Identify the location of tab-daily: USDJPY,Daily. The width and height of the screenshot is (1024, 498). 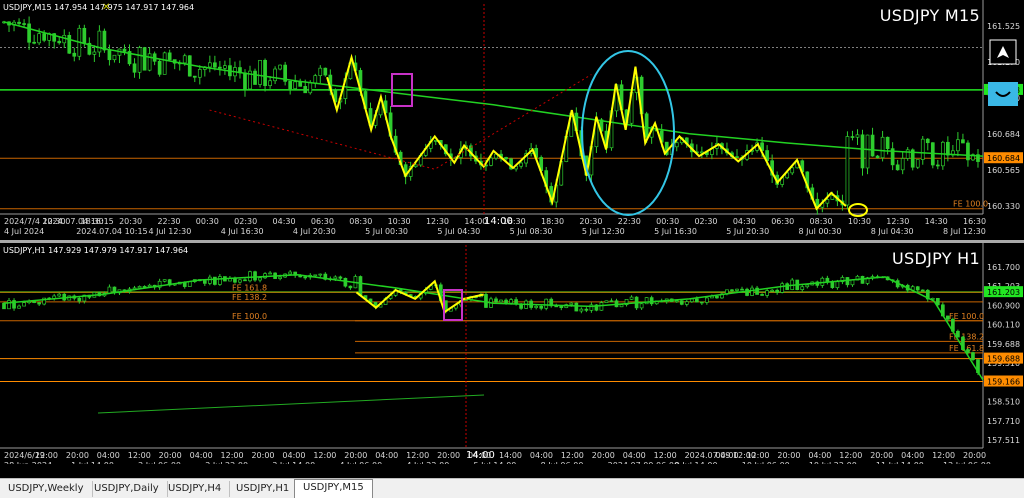
(127, 489).